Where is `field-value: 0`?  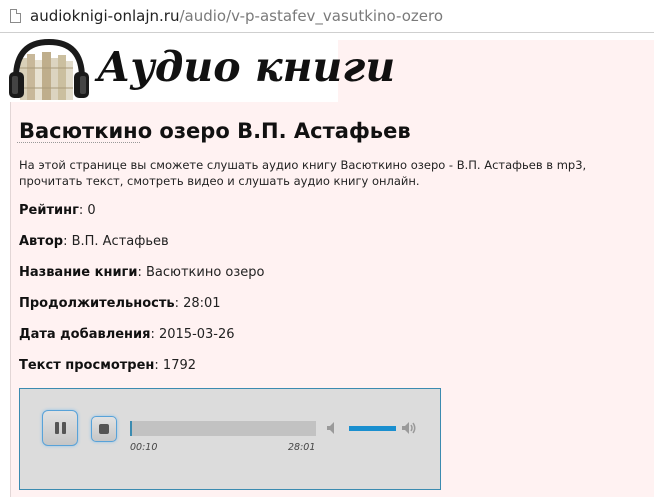 field-value: 0 is located at coordinates (91, 210).